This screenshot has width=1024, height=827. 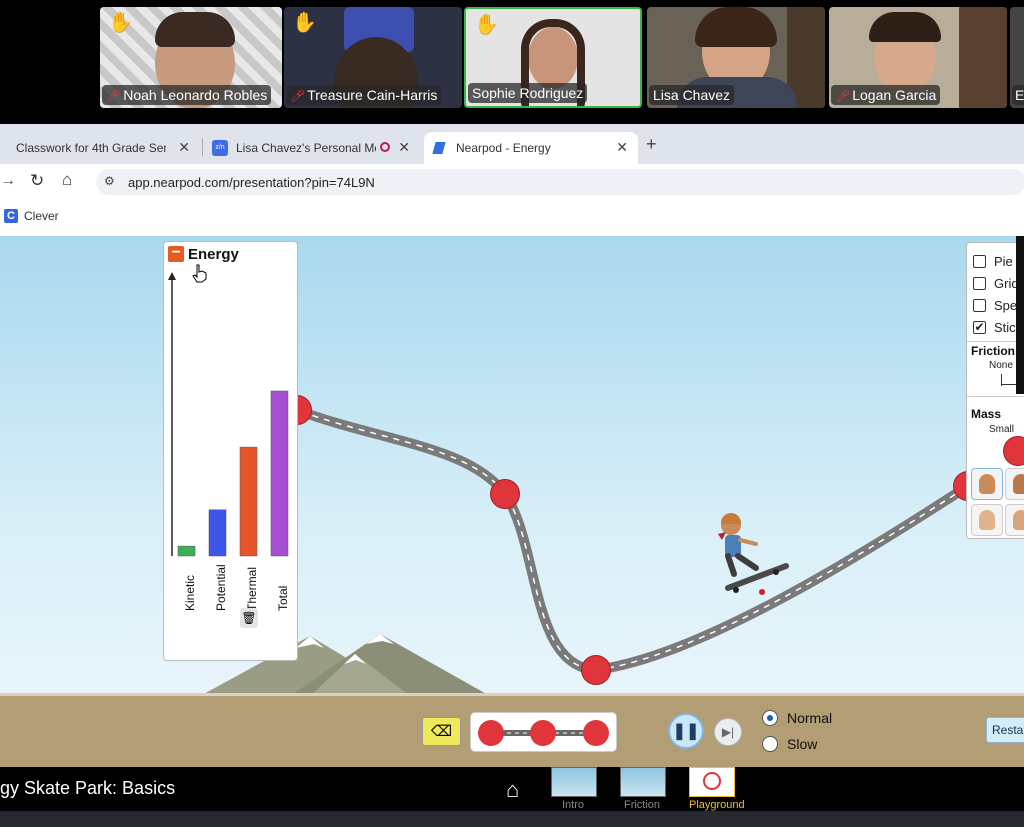 I want to click on radio-selected, so click(x=770, y=718).